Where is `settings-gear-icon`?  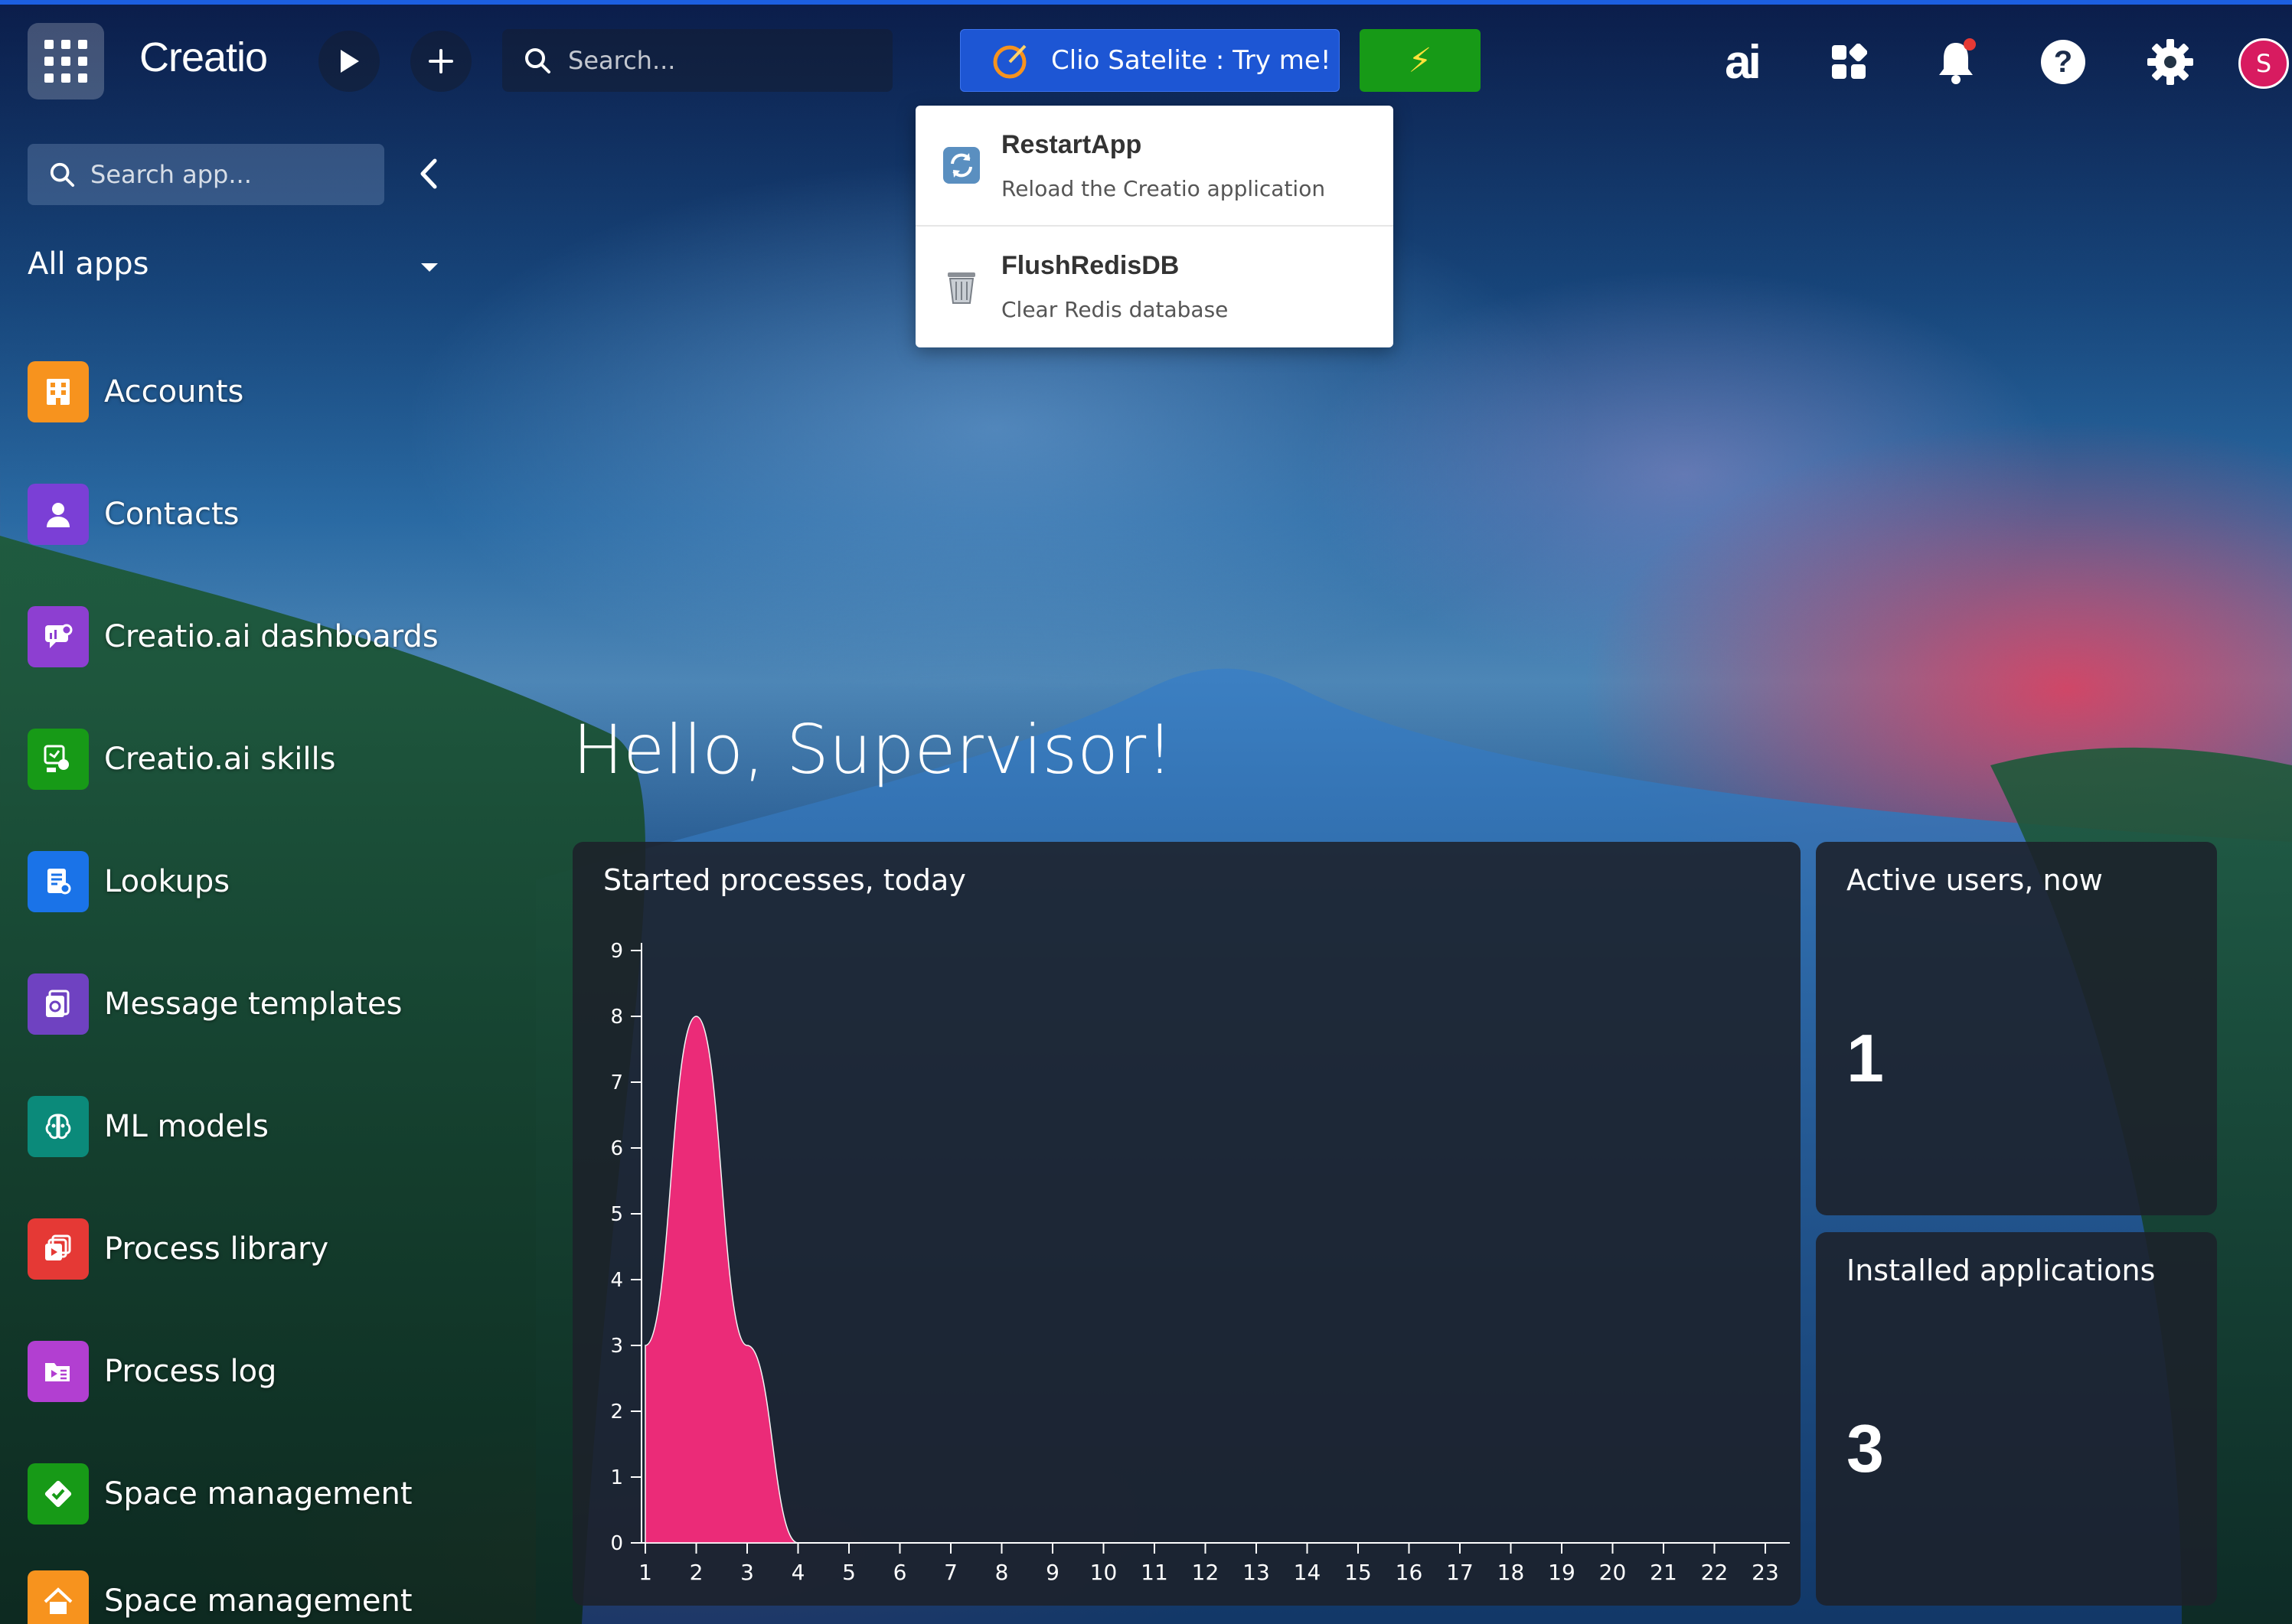
settings-gear-icon is located at coordinates (2170, 62).